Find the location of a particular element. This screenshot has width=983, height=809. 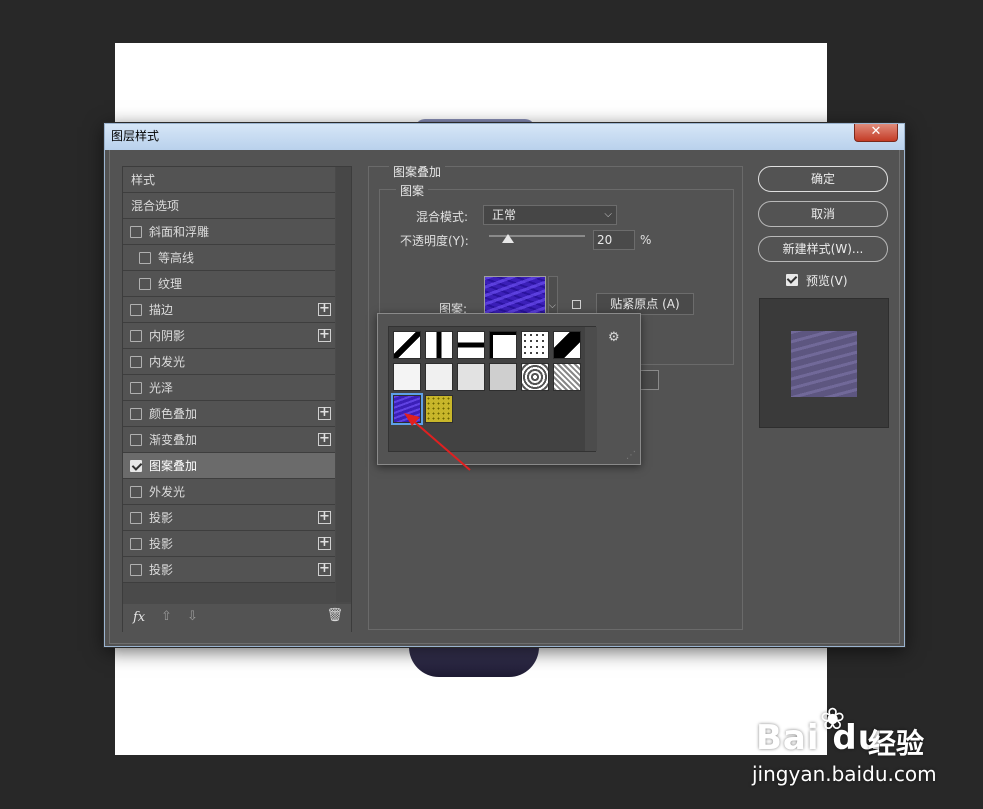

style-item: 外发光 is located at coordinates (229, 492).